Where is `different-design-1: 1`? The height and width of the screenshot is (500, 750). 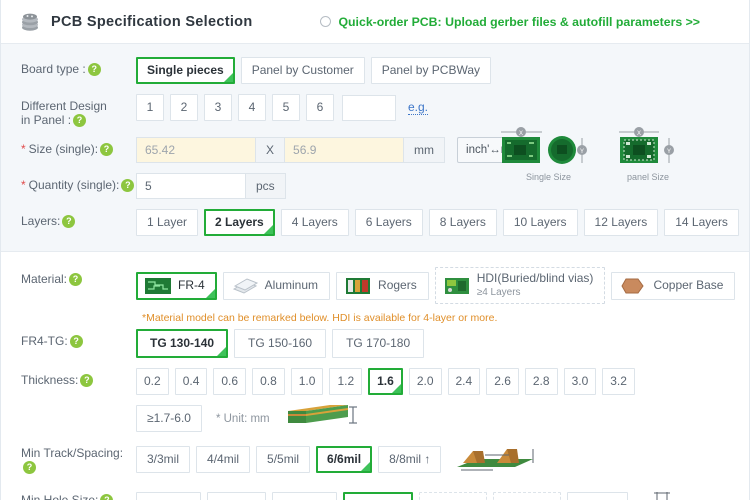 different-design-1: 1 is located at coordinates (150, 107).